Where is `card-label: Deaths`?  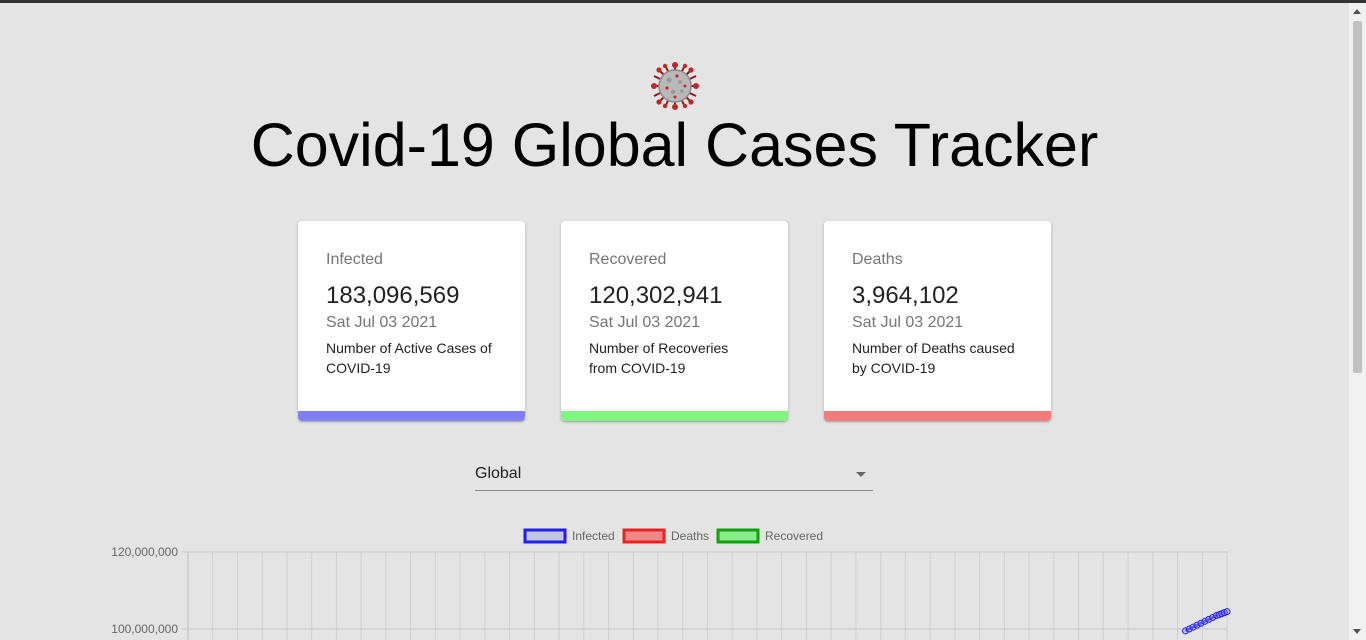
card-label: Deaths is located at coordinates (877, 259).